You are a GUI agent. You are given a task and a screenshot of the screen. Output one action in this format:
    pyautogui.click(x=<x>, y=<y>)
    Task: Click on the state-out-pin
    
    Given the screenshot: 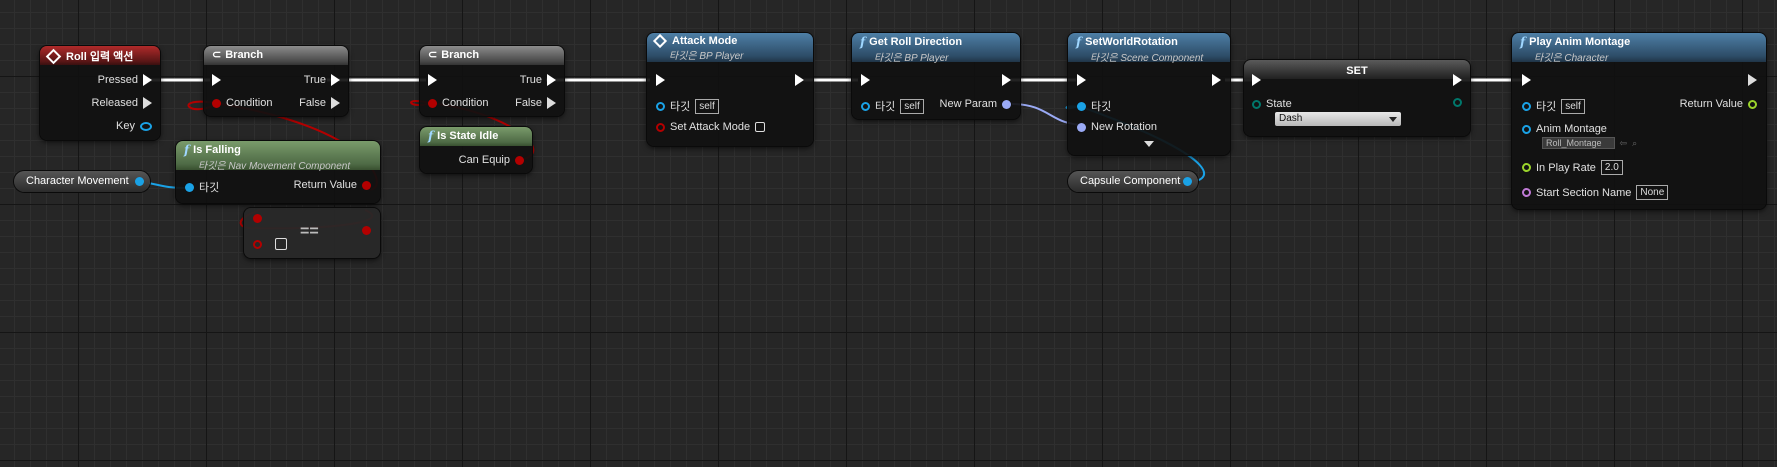 What is the action you would take?
    pyautogui.click(x=1457, y=102)
    